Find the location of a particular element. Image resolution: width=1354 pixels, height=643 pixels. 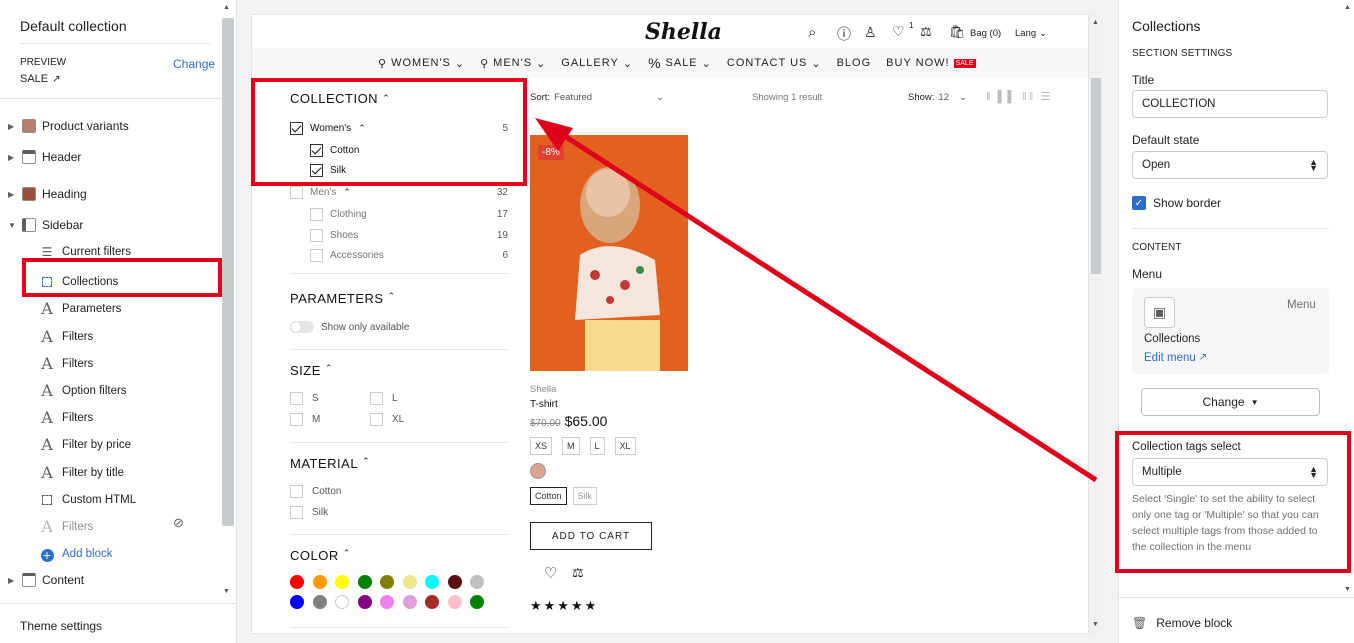

menu-tag: Menu is located at coordinates (1301, 305).